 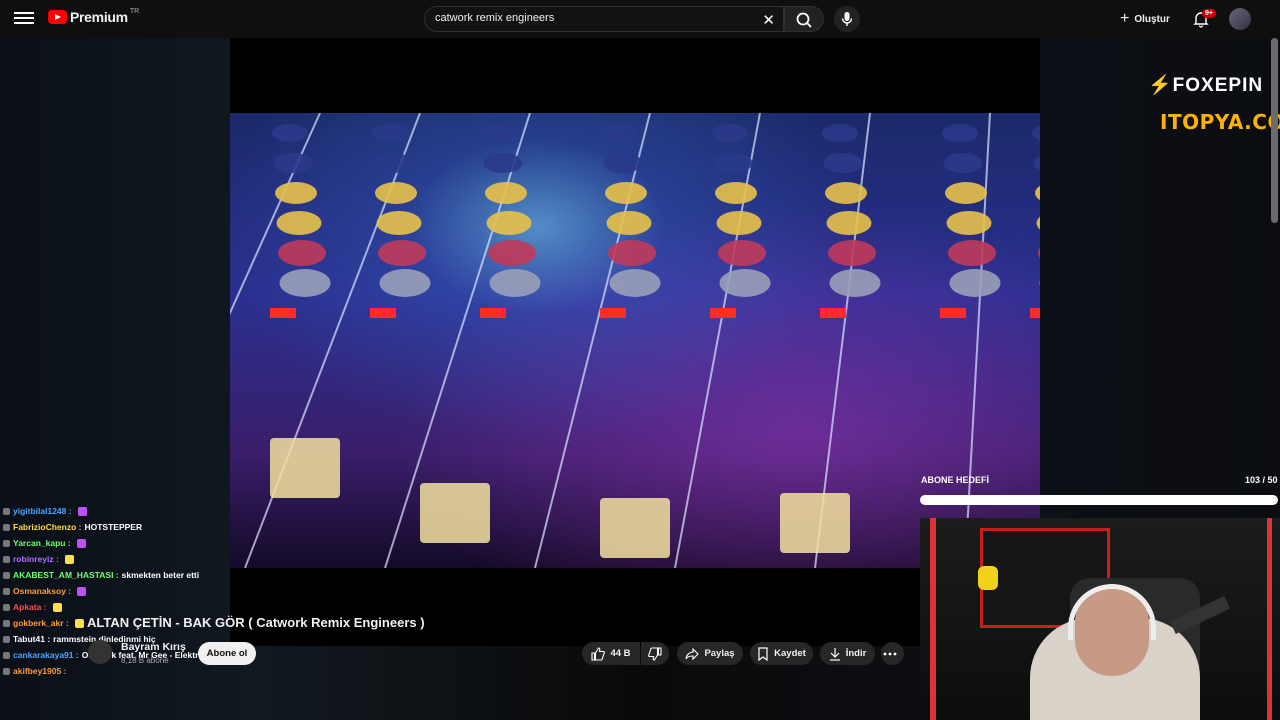 I want to click on download-label: İndir, so click(x=856, y=653).